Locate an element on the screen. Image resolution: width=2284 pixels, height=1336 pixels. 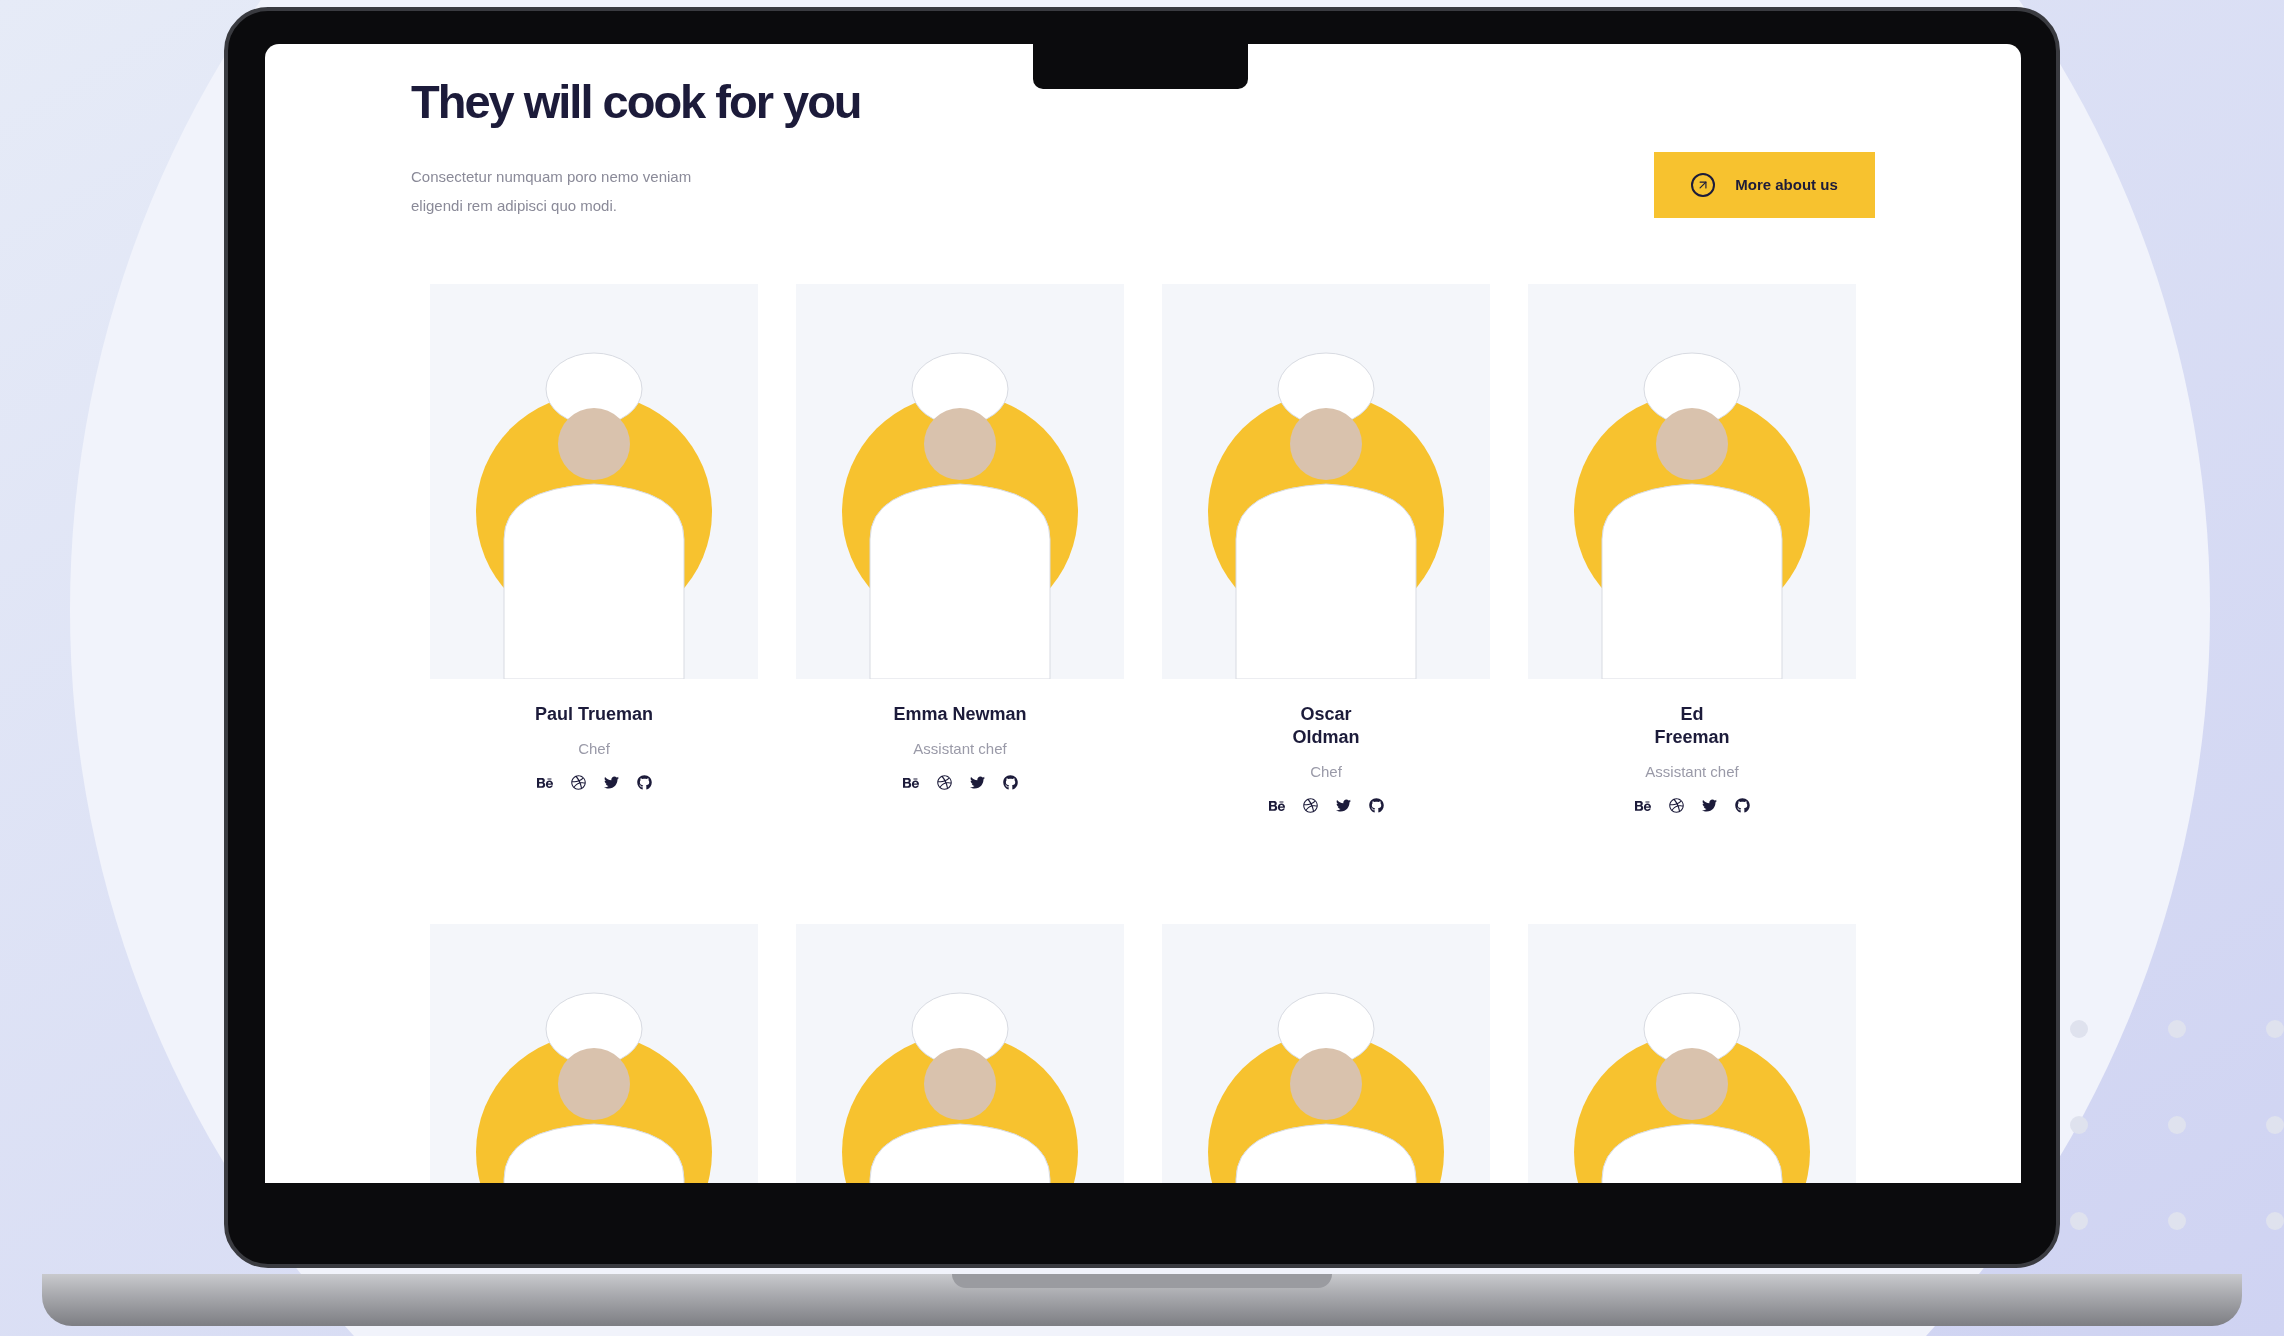
more-about-us-button: More about us is located at coordinates (1764, 185).